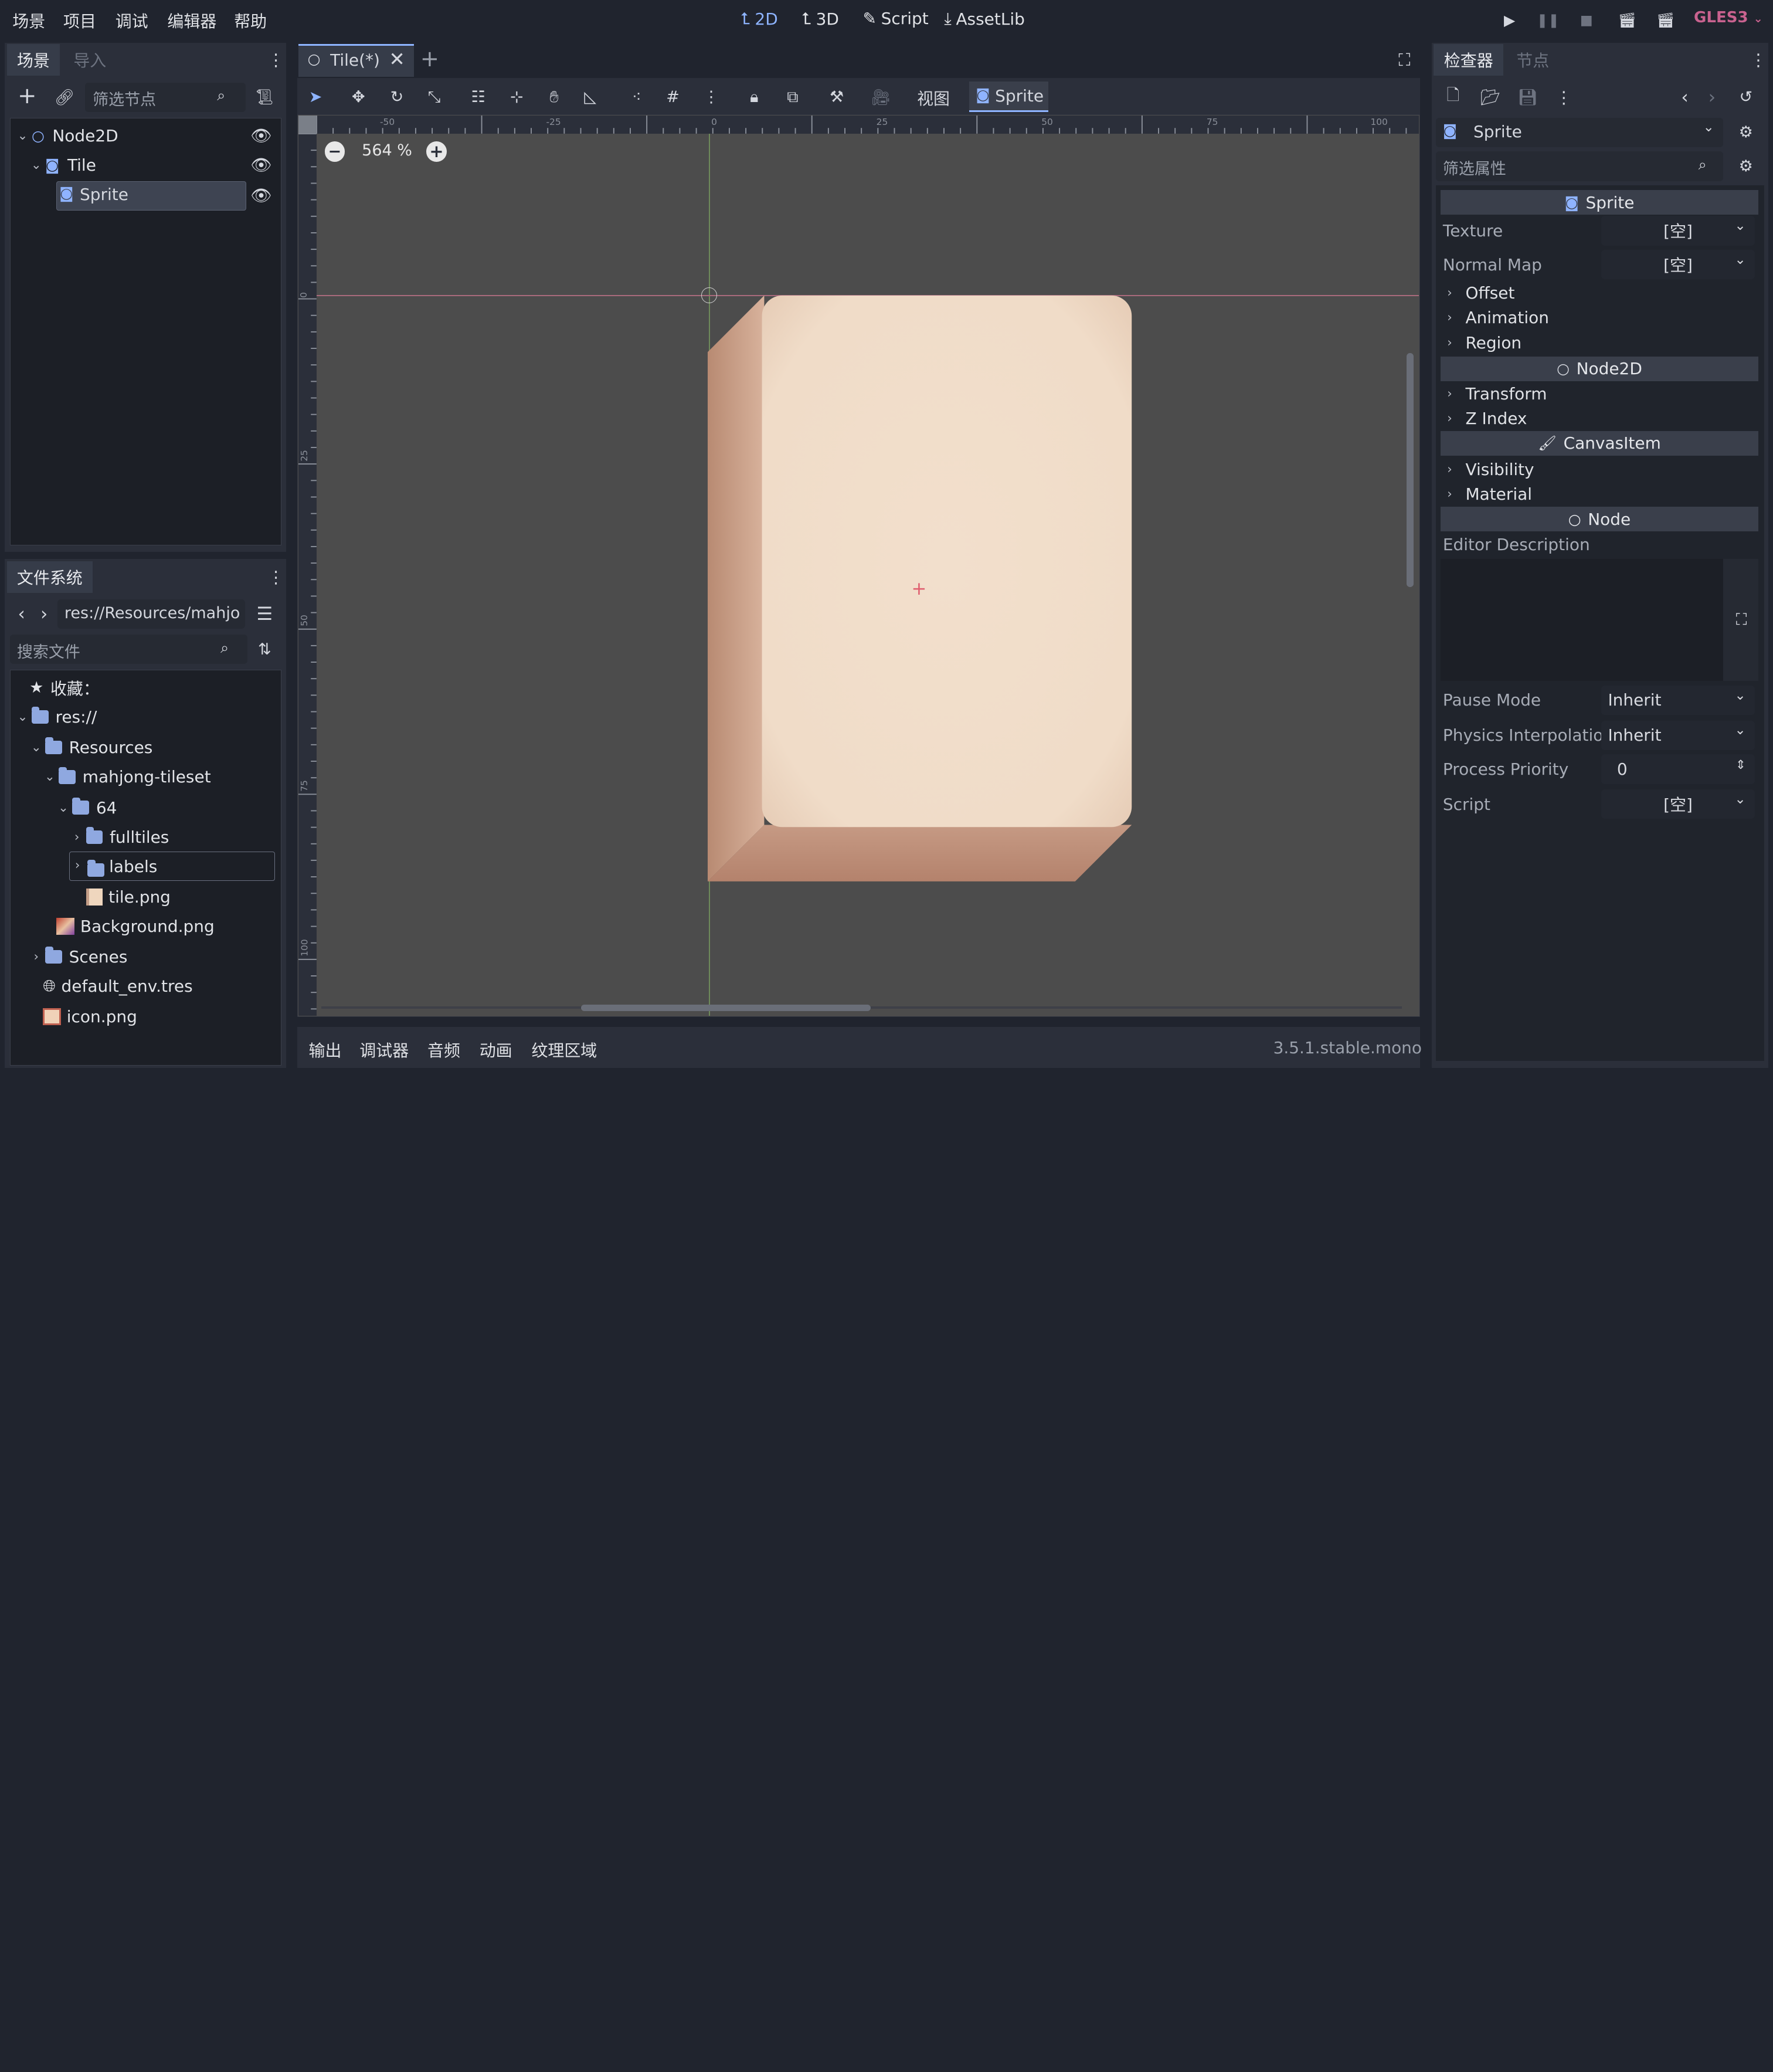 The width and height of the screenshot is (1773, 2072). Describe the element at coordinates (444, 1050) in the screenshot. I see `bottom-tab-audio: 音频` at that location.